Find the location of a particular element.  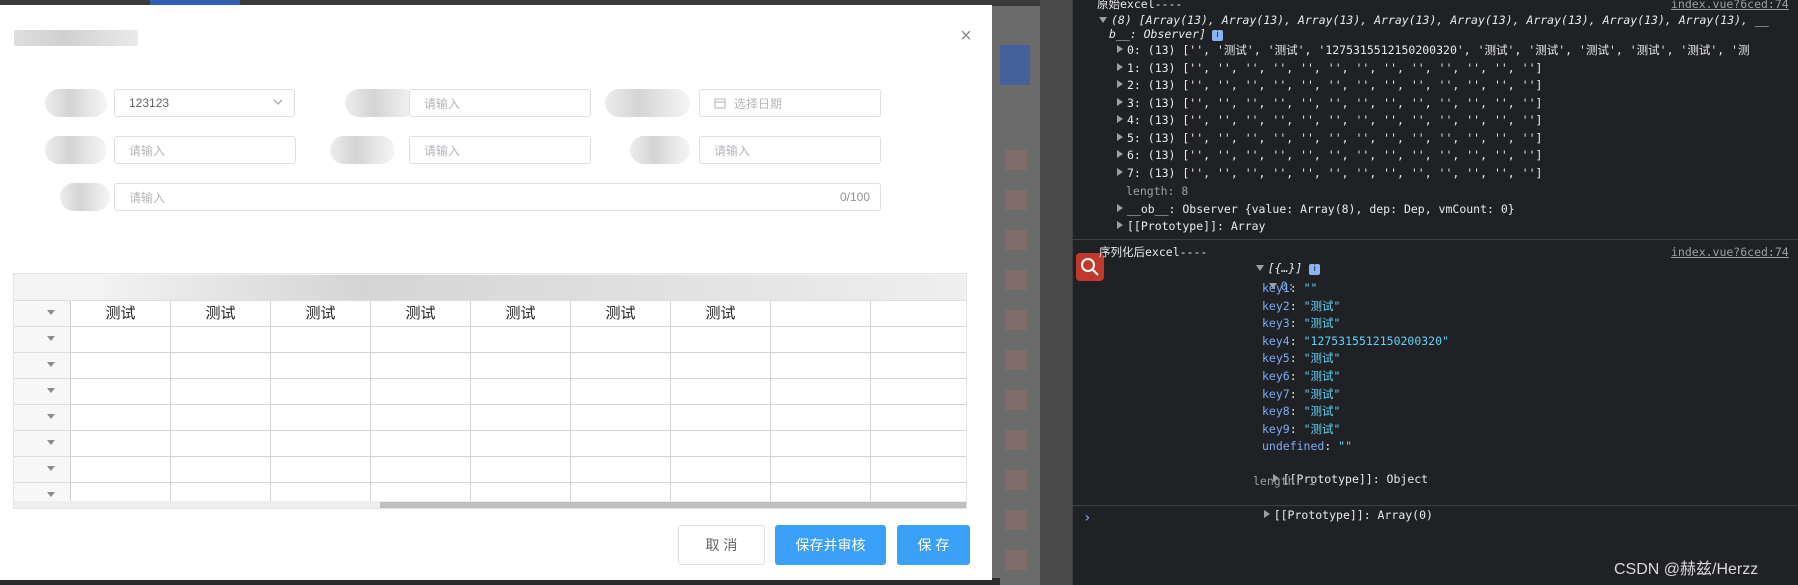

horizontal-scrollbar is located at coordinates (490, 504).